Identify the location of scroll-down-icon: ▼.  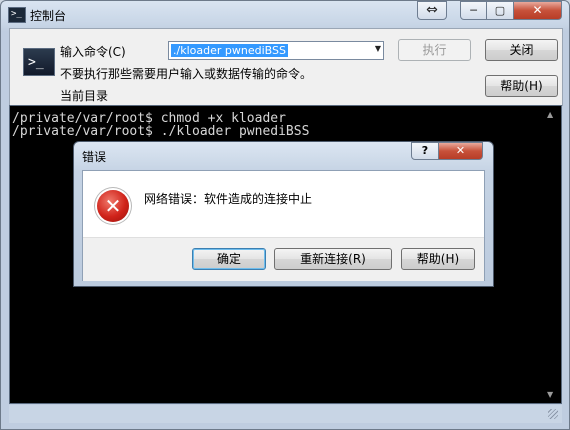
(550, 394).